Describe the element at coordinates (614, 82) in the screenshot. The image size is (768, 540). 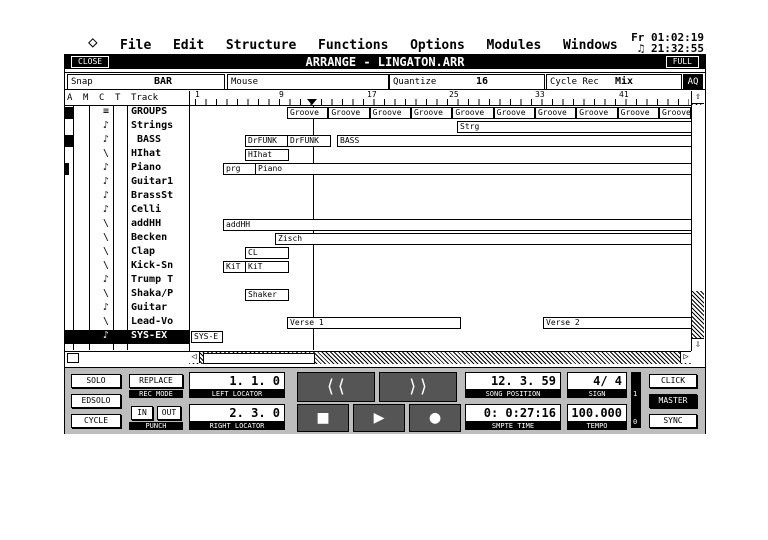
I see `cycle-rec-field: Cycle Rec Mix` at that location.